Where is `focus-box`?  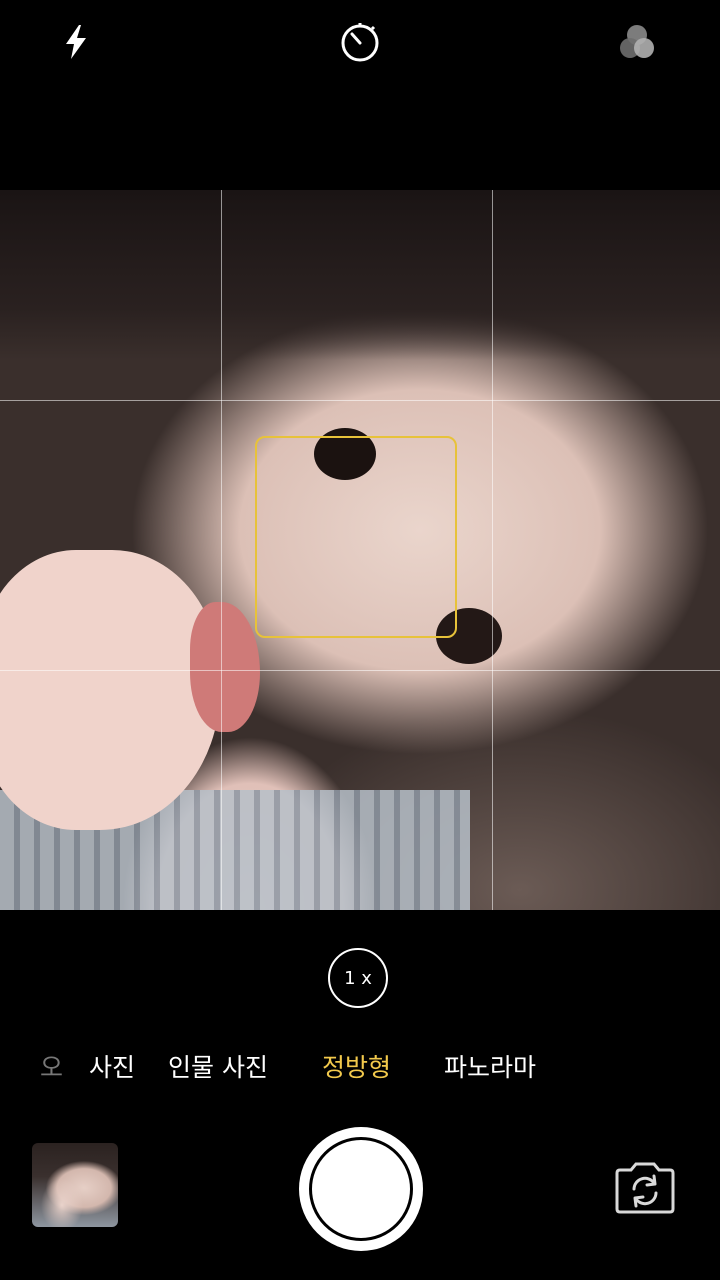 focus-box is located at coordinates (356, 537).